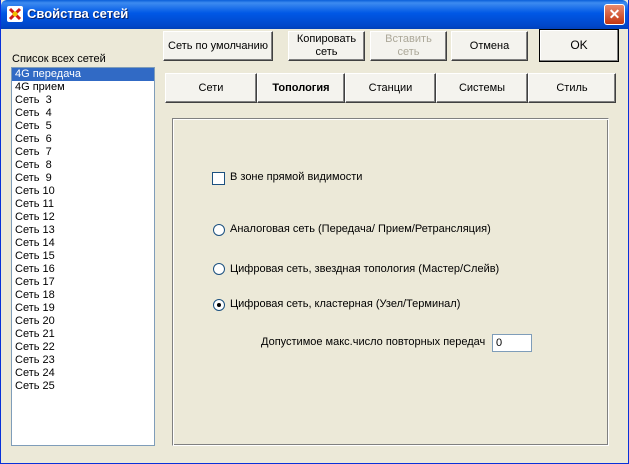 The height and width of the screenshot is (464, 629). What do you see at coordinates (83, 178) in the screenshot?
I see `list-item: Сеть 9` at bounding box center [83, 178].